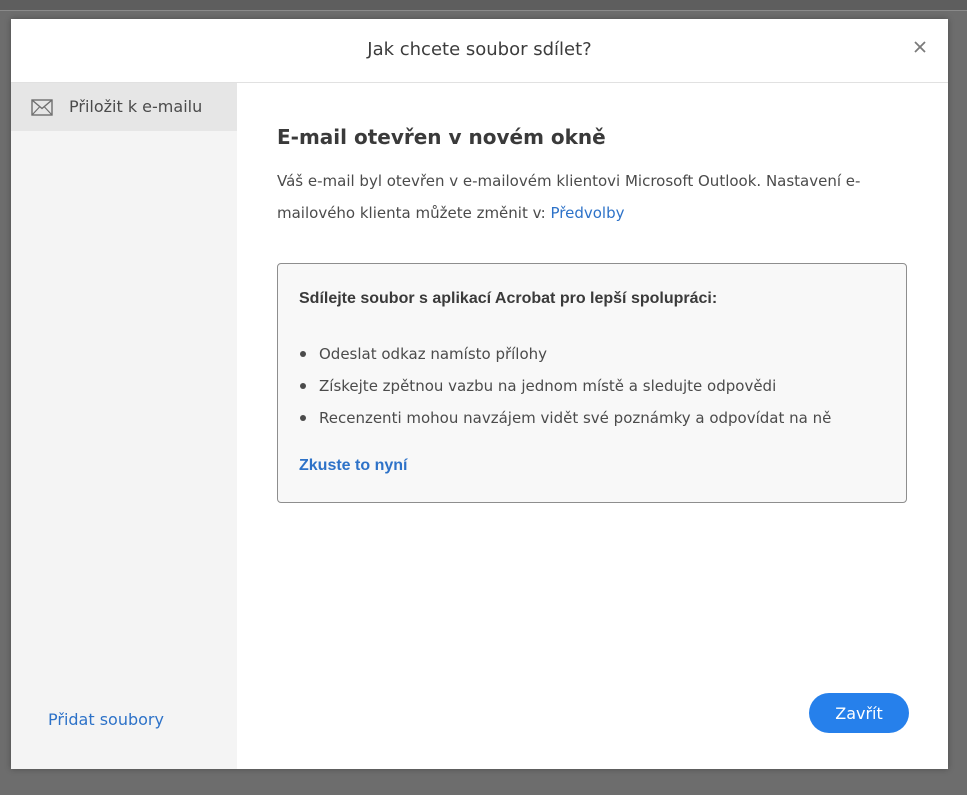 Image resolution: width=967 pixels, height=795 pixels. Describe the element at coordinates (920, 47) in the screenshot. I see `close-icon` at that location.